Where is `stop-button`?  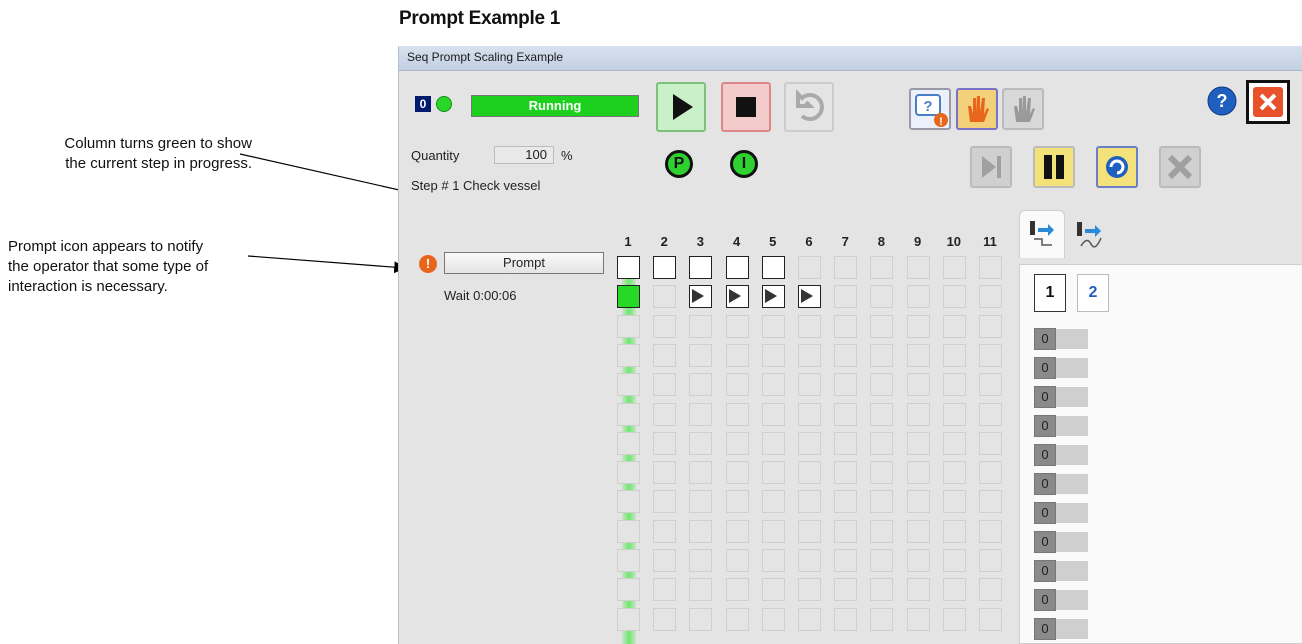
stop-button is located at coordinates (746, 107).